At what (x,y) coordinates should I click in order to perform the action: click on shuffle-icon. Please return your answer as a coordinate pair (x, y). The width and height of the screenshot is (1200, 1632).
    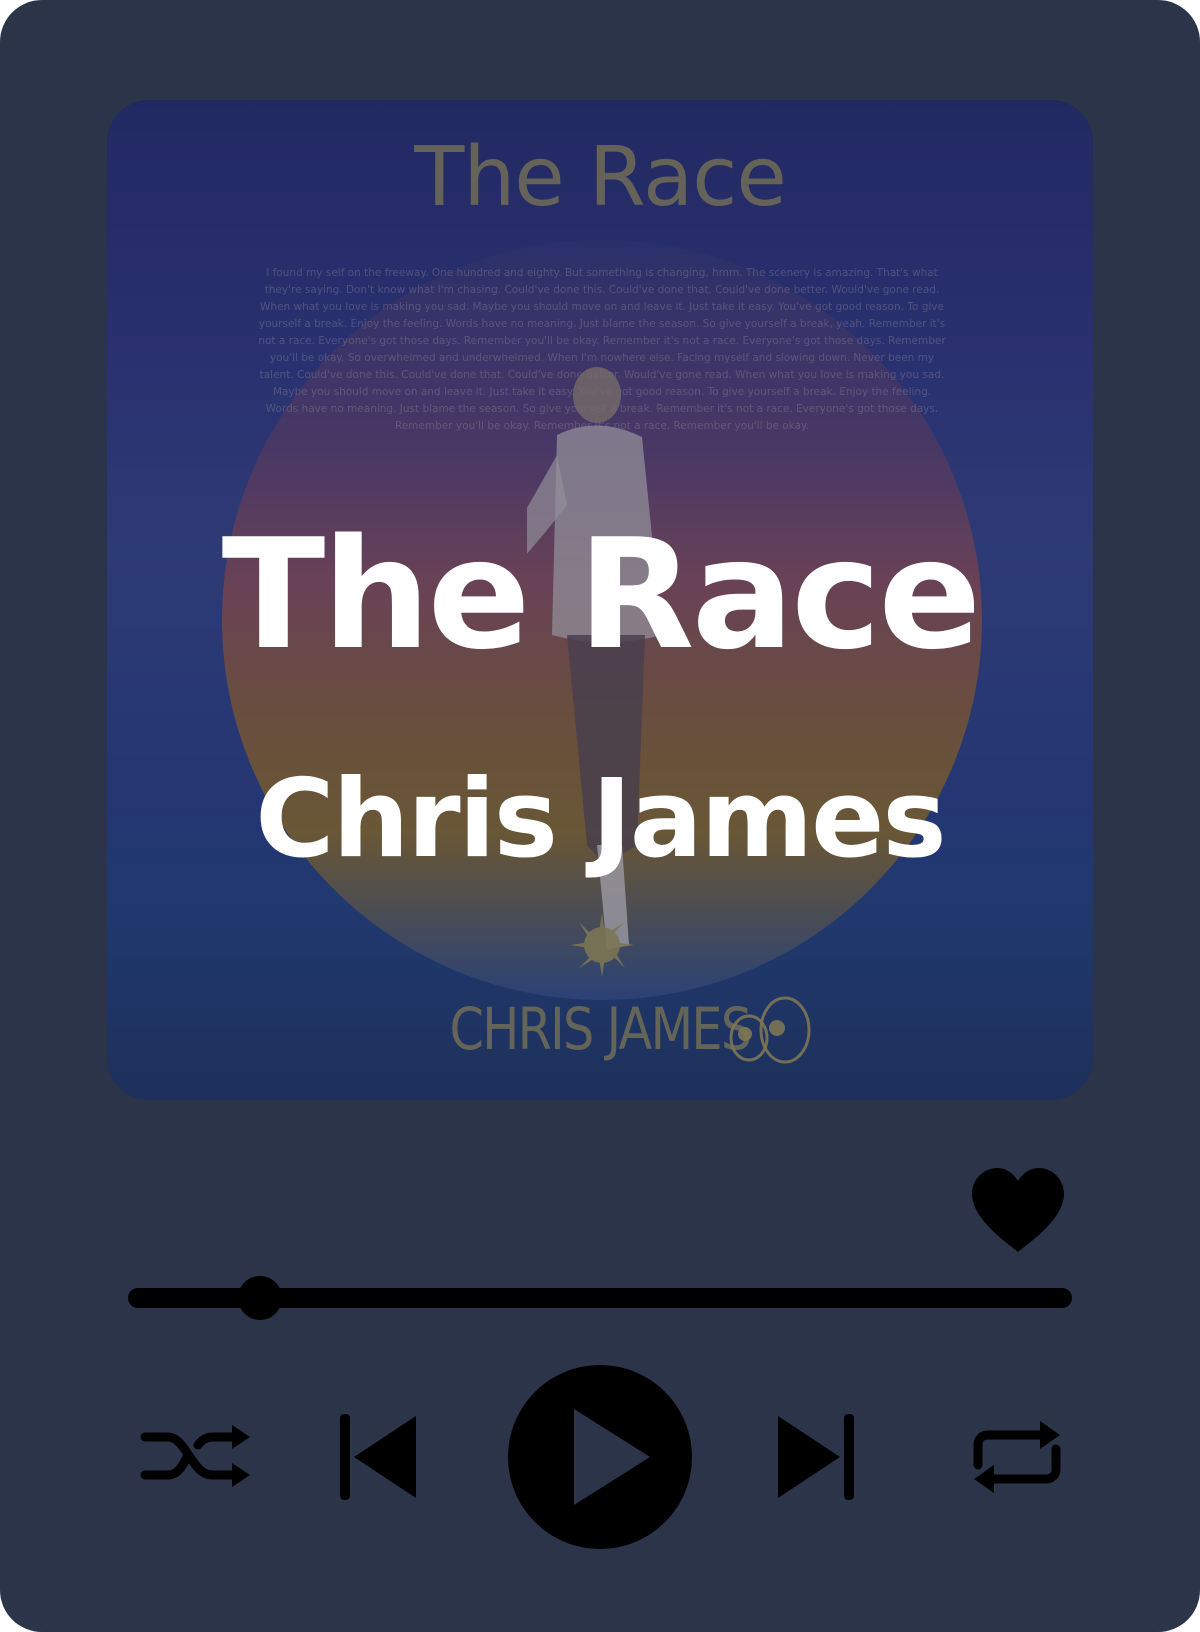
    Looking at the image, I should click on (195, 1456).